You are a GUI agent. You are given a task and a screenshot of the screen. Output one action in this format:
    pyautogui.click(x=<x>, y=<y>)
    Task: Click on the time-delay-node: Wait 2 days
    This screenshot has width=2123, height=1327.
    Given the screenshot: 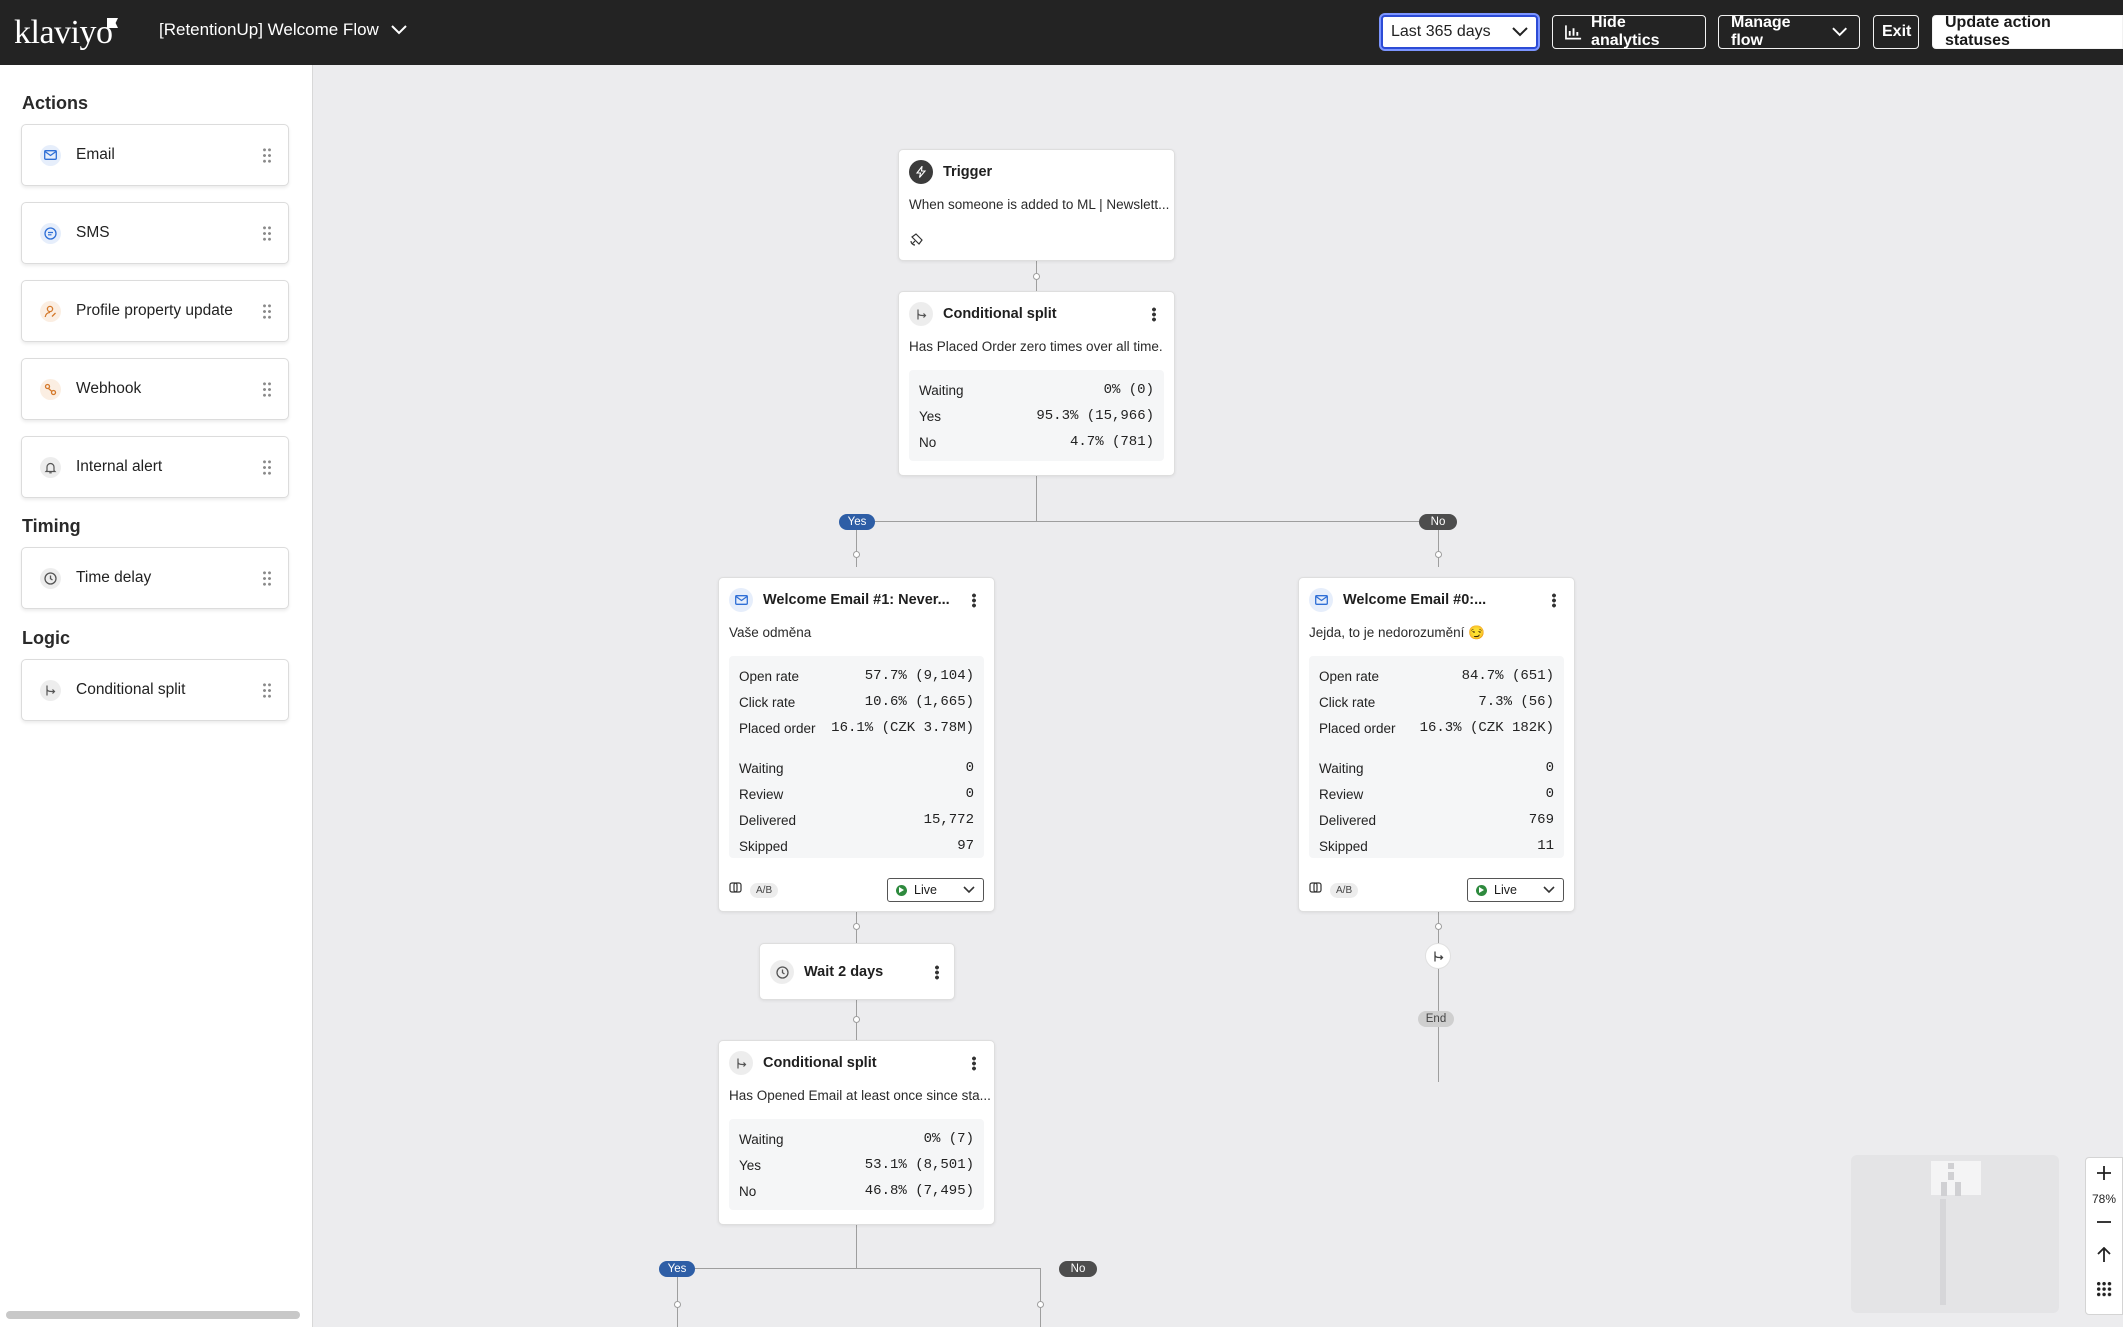 What is the action you would take?
    pyautogui.click(x=857, y=971)
    